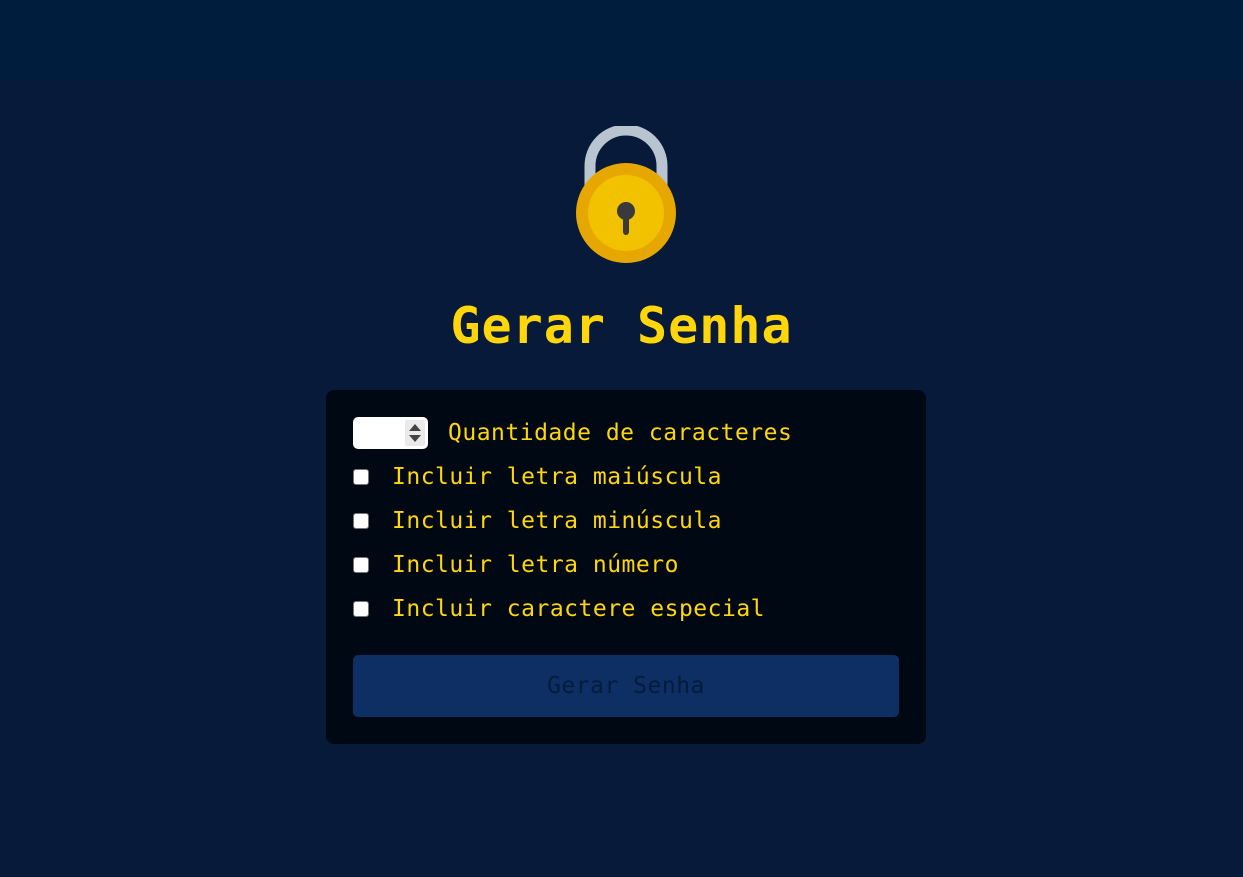 The image size is (1243, 877). What do you see at coordinates (415, 433) in the screenshot?
I see `number-spinner` at bounding box center [415, 433].